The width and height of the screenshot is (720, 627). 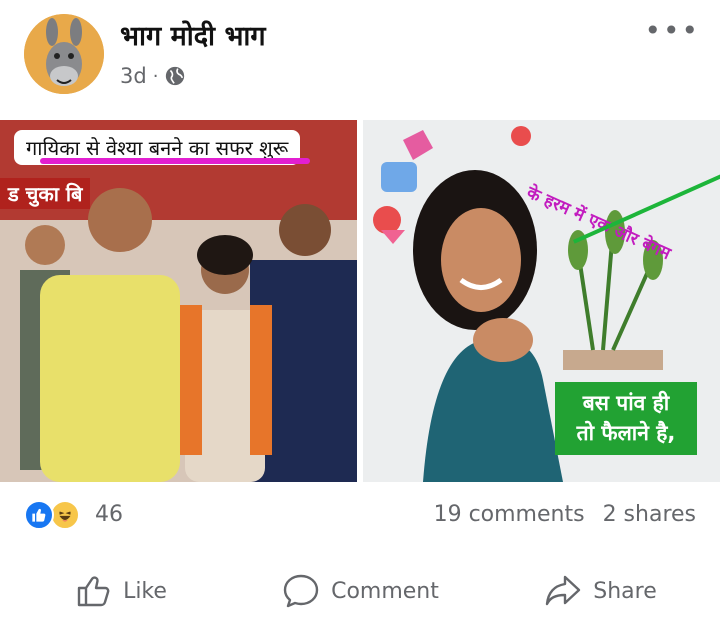 I want to click on post-time: 3d, so click(x=133, y=76).